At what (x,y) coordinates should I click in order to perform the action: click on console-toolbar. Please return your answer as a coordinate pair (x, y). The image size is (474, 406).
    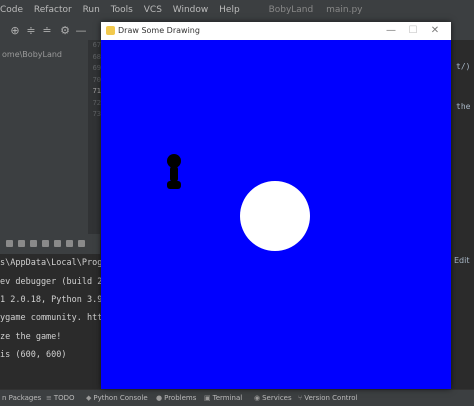
    Looking at the image, I should click on (50, 244).